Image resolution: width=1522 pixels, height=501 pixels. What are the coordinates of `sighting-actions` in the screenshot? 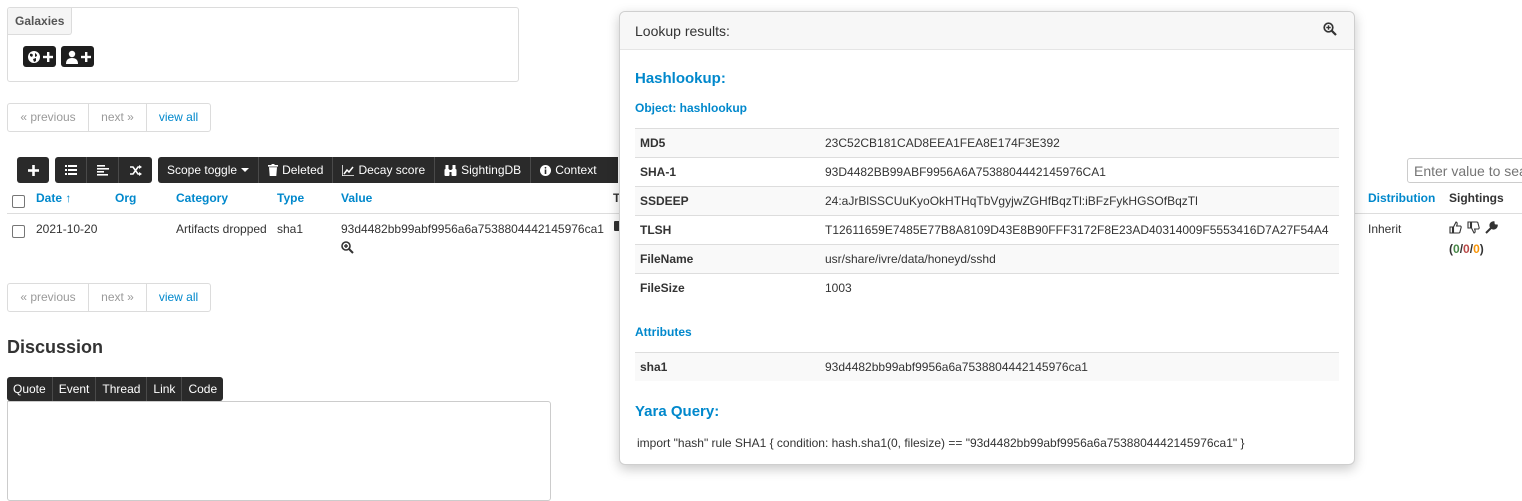 It's located at (1473, 227).